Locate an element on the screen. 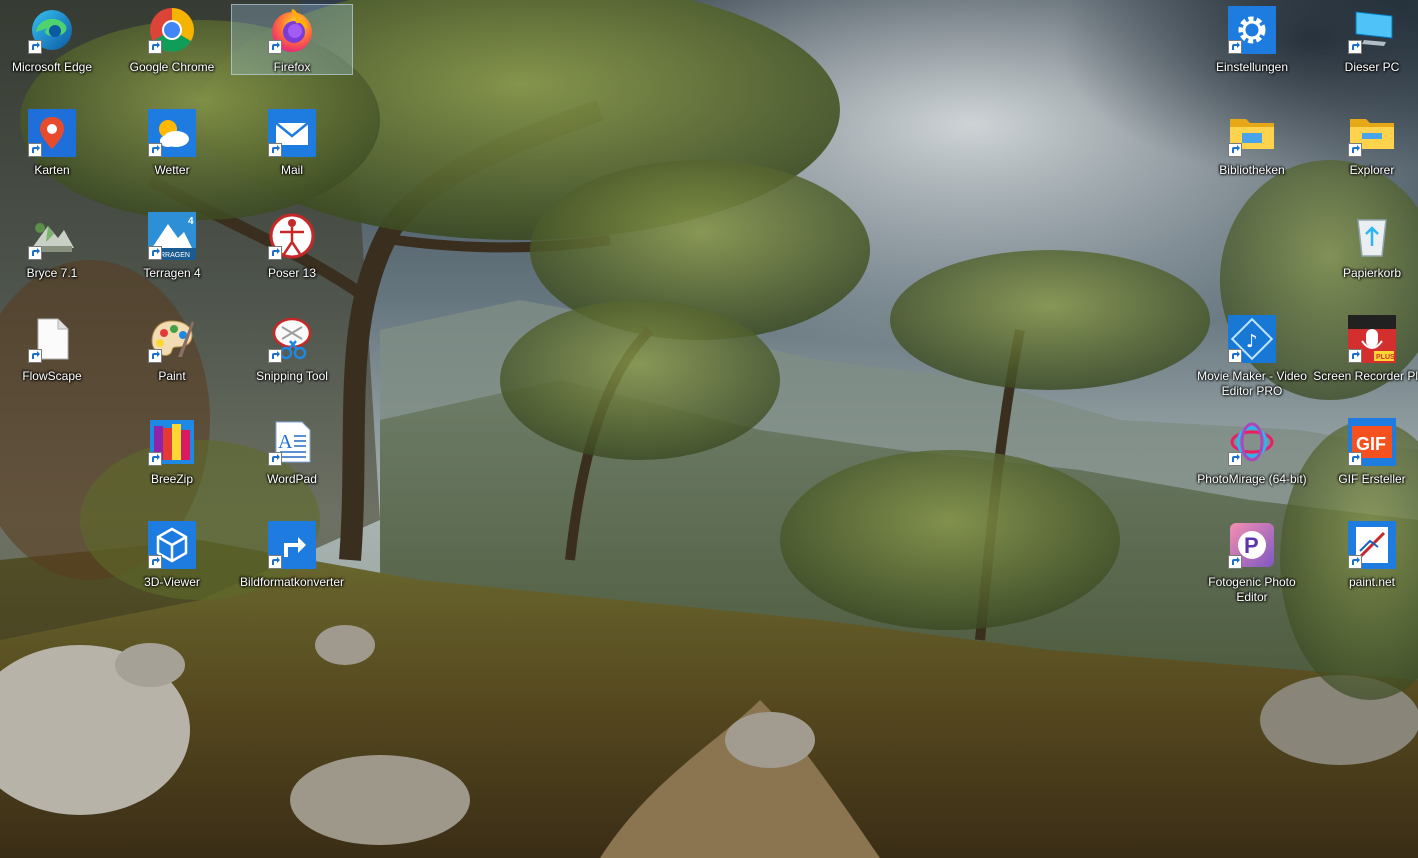 The image size is (1418, 858). icon-label: Dieser PC is located at coordinates (1372, 67).